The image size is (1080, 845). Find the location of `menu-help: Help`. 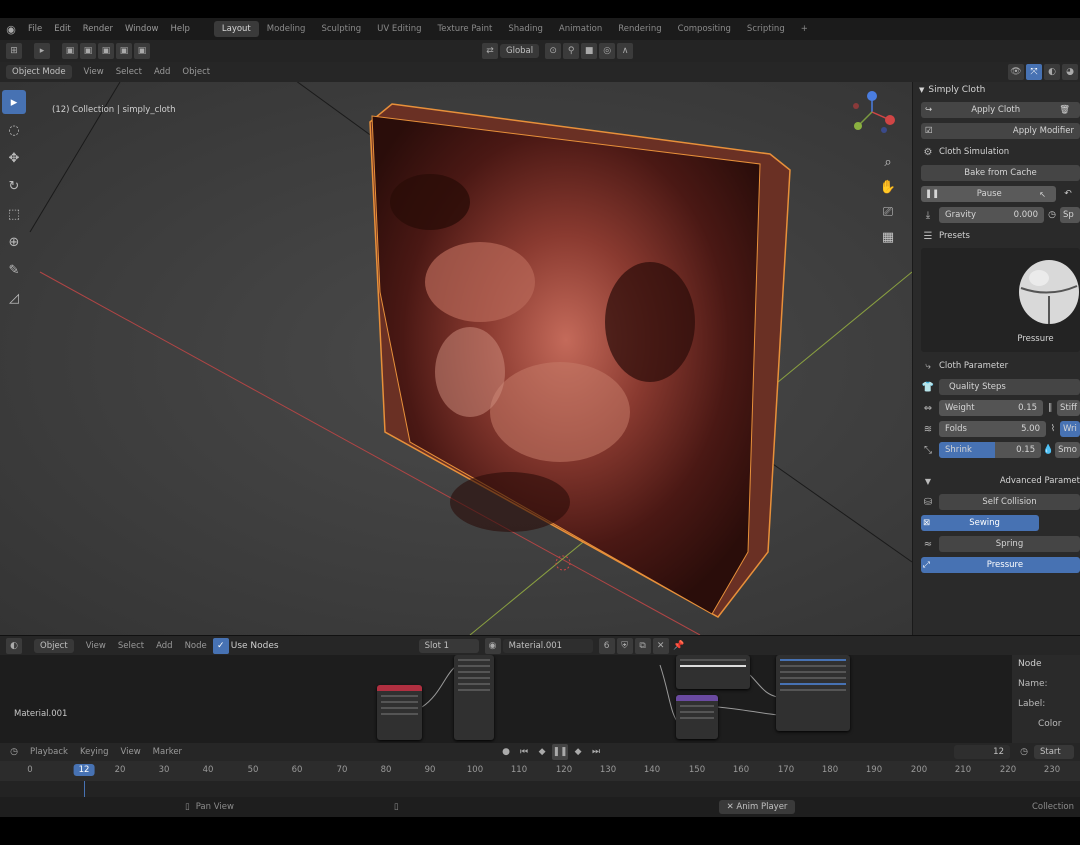

menu-help: Help is located at coordinates (179, 29).